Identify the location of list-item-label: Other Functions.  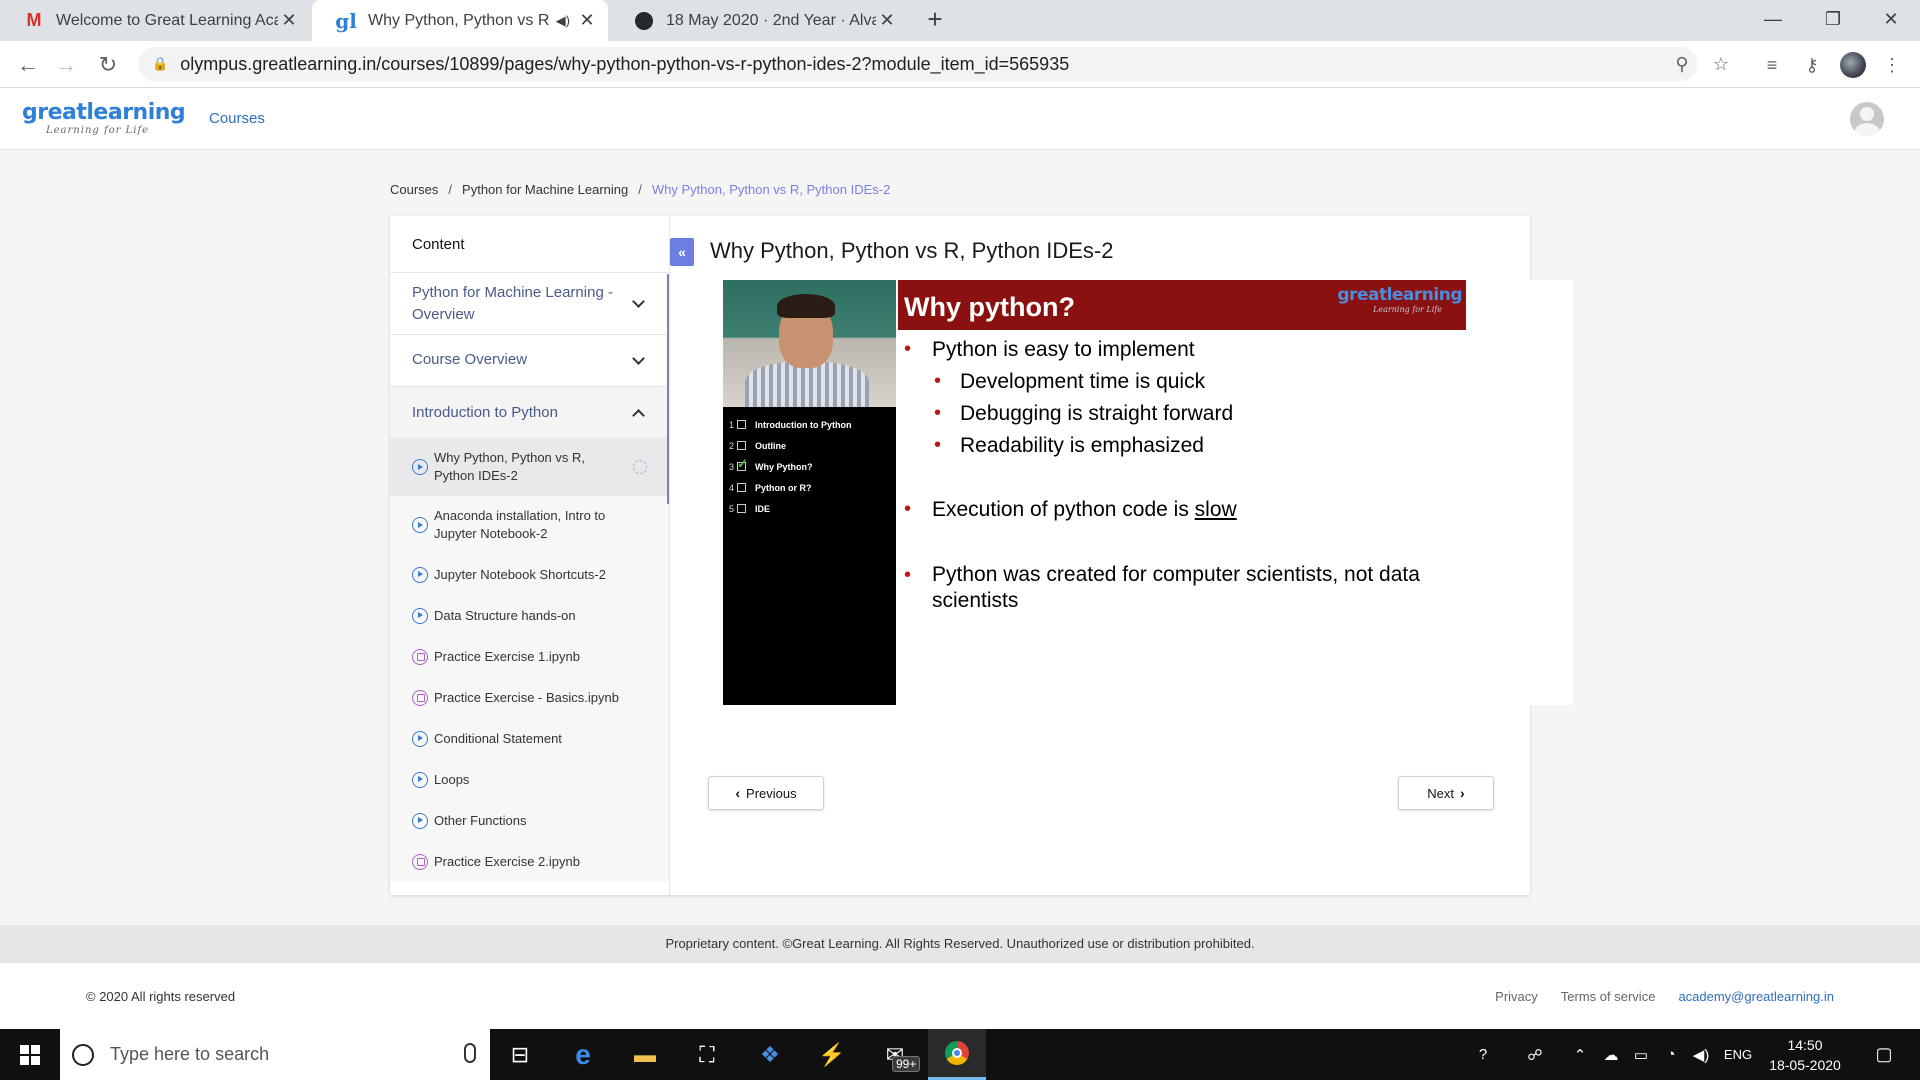
(480, 820).